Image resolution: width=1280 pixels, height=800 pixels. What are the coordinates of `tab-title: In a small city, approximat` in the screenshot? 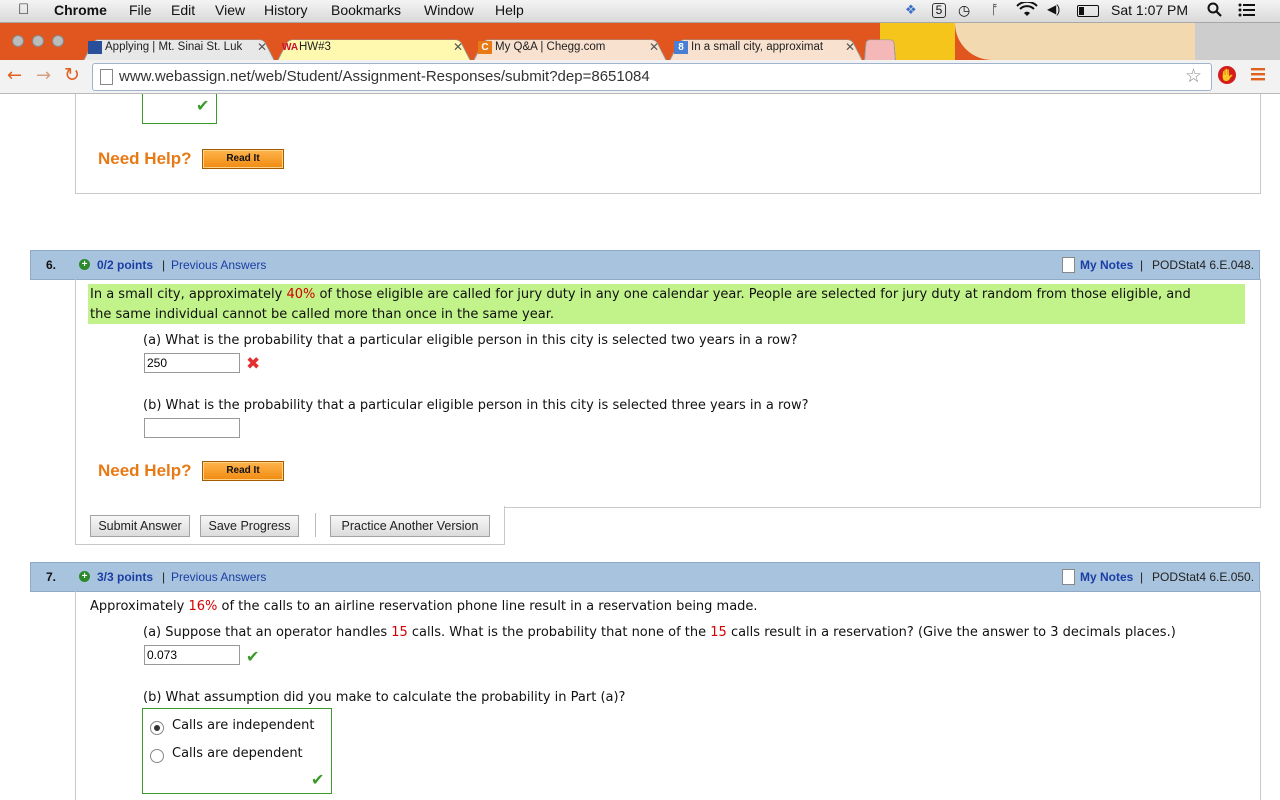 It's located at (757, 47).